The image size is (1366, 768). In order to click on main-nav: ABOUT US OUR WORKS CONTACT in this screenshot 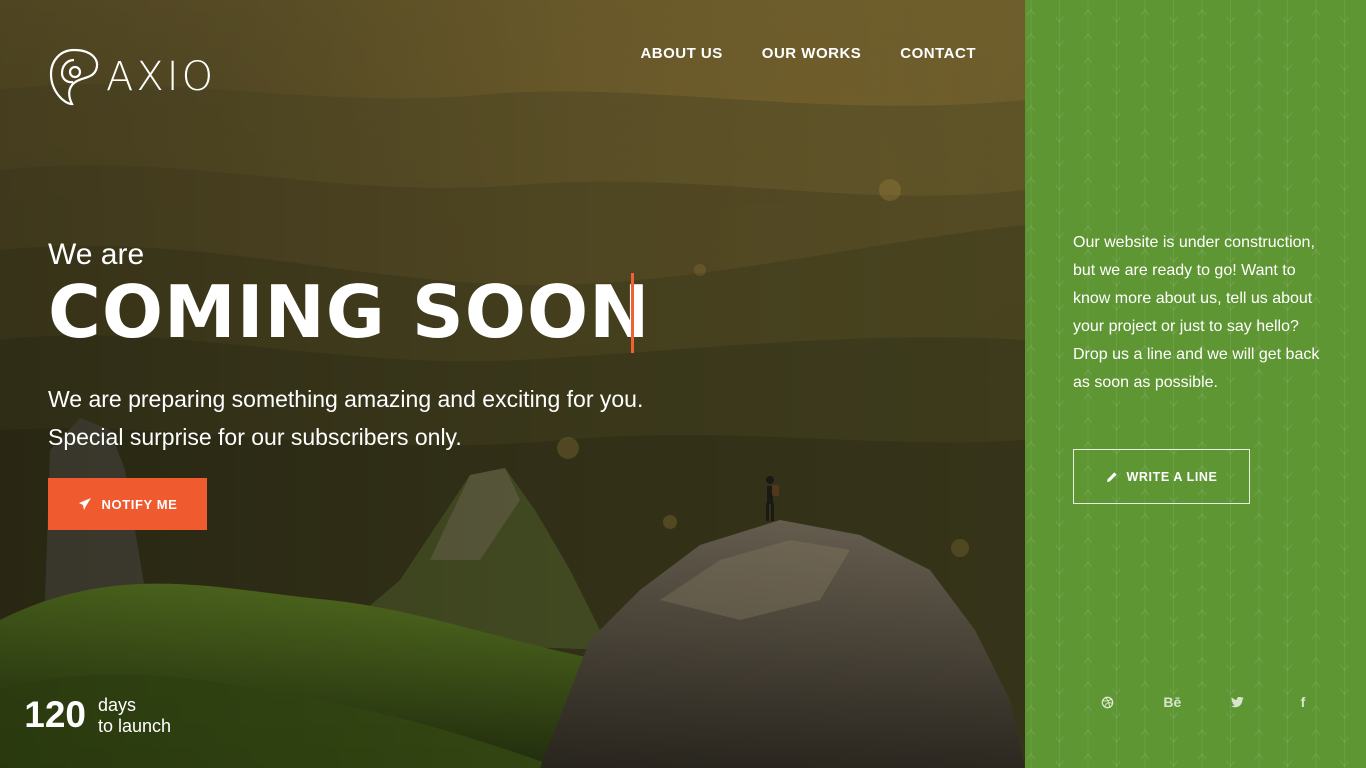, I will do `click(808, 53)`.